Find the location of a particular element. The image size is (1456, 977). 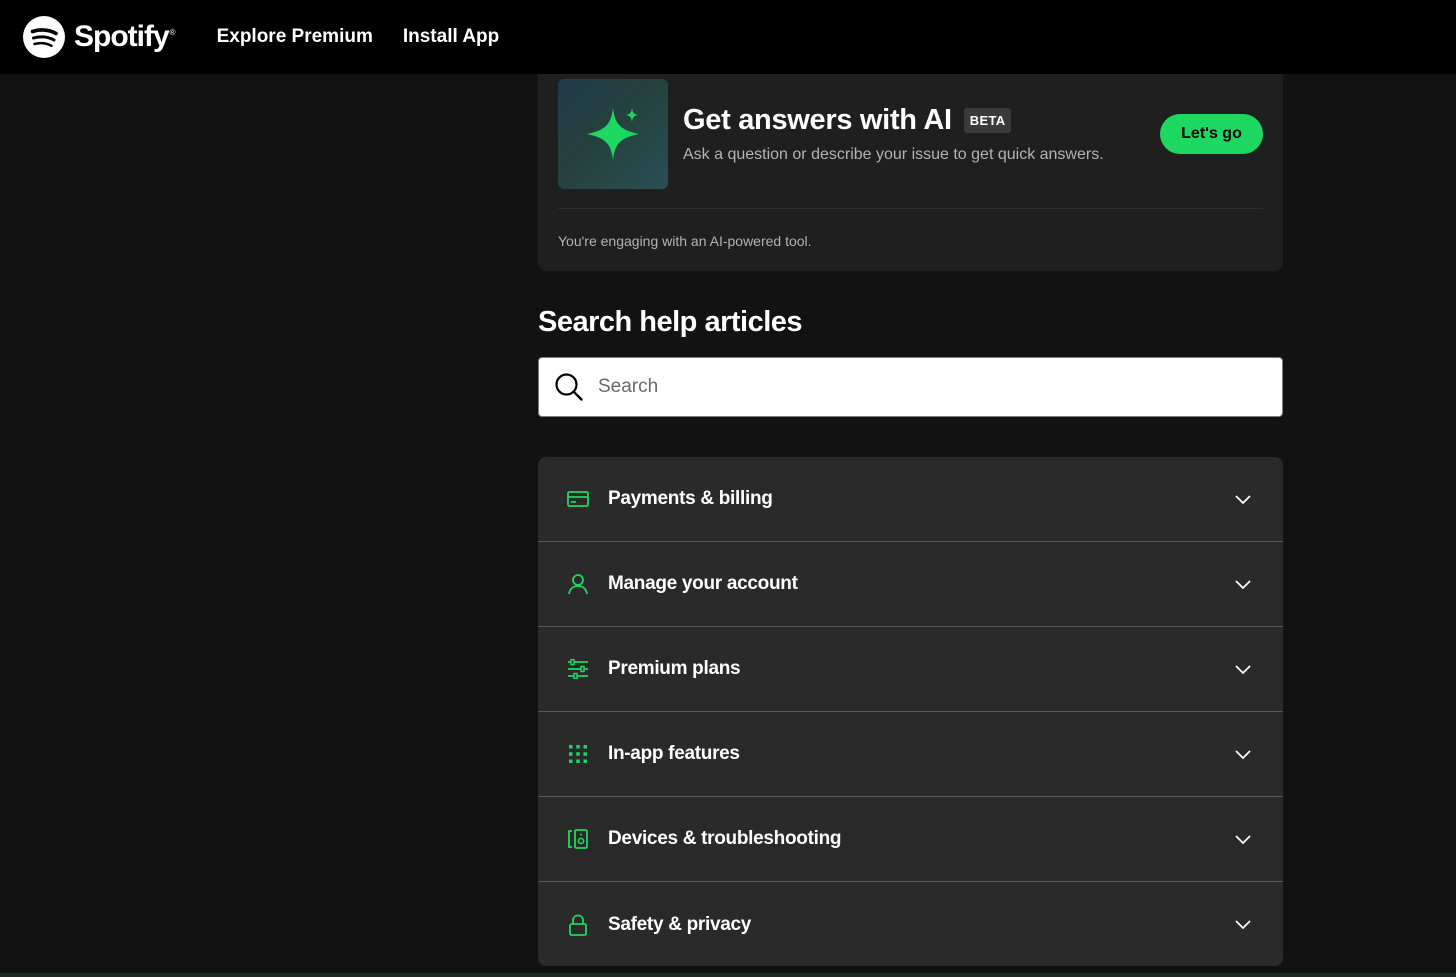

topic-manage-account: Manage your account is located at coordinates (910, 584).